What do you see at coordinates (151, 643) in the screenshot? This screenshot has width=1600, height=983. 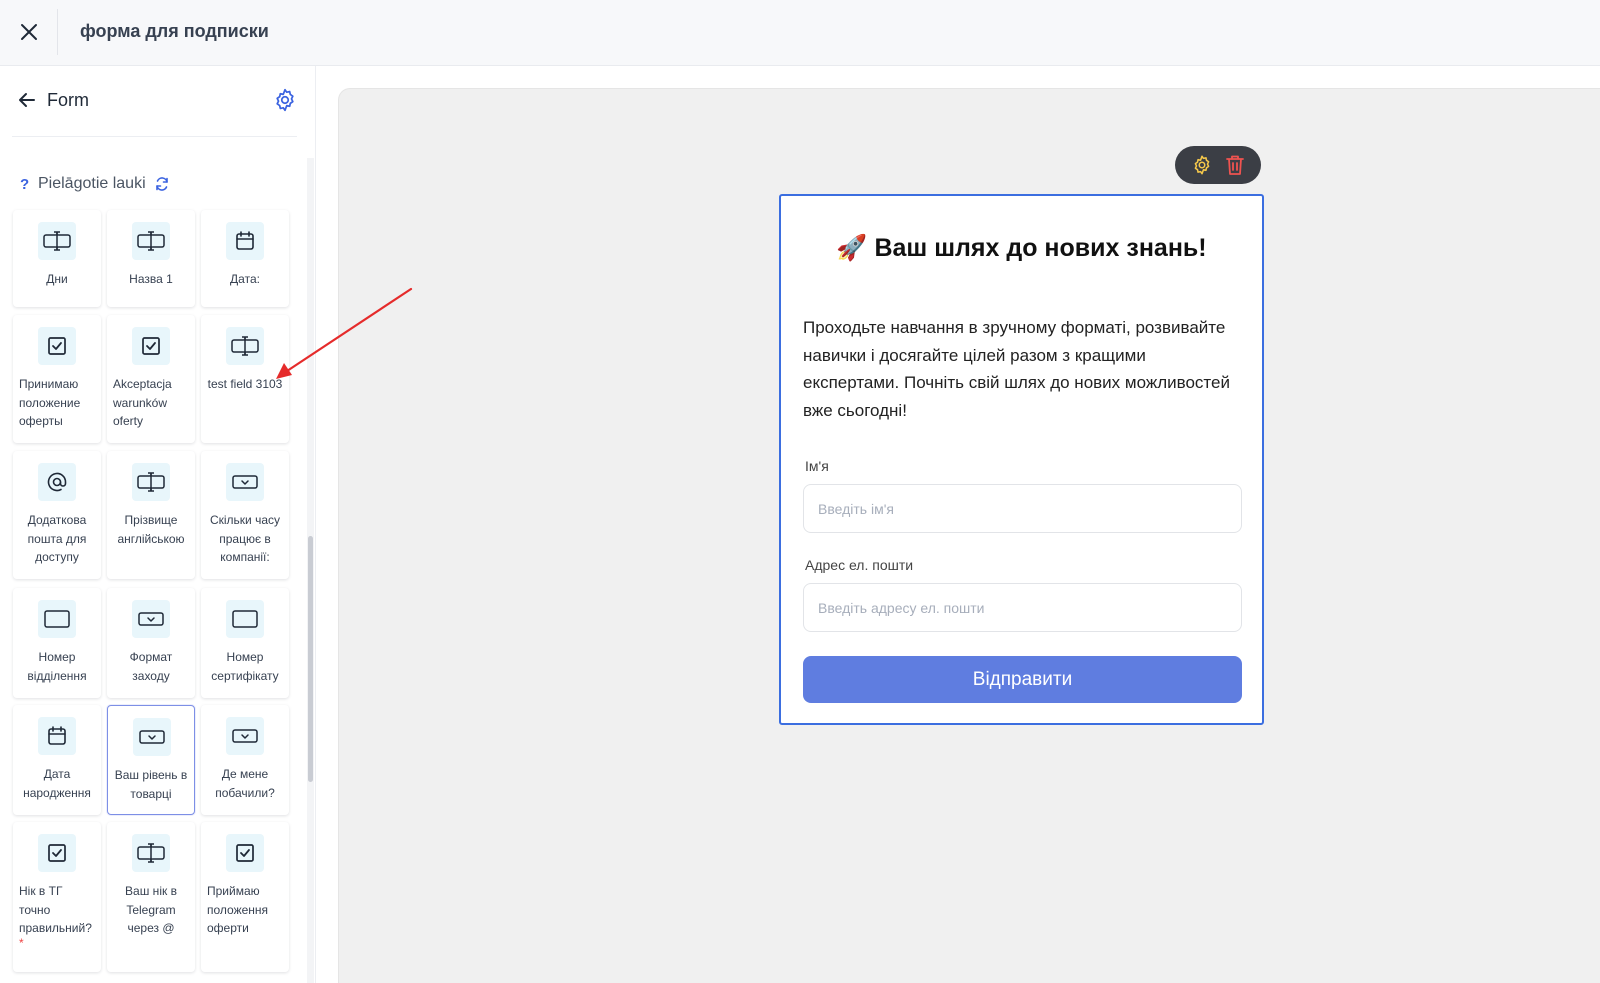 I see `field-tile: Формат заходу` at bounding box center [151, 643].